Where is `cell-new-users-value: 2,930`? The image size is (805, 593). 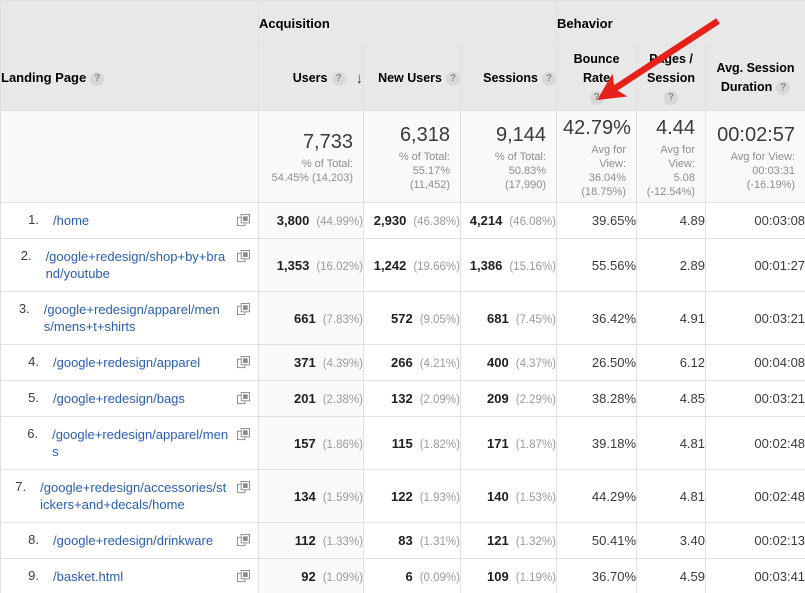
cell-new-users-value: 2,930 is located at coordinates (390, 220).